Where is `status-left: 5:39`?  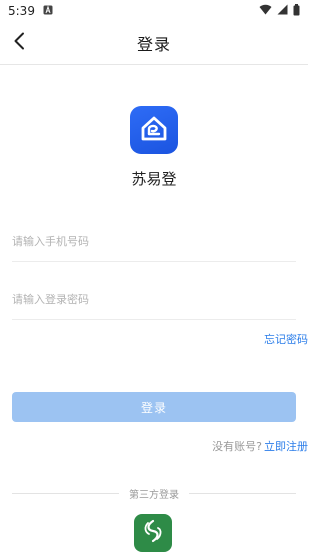
status-left: 5:39 is located at coordinates (30, 11).